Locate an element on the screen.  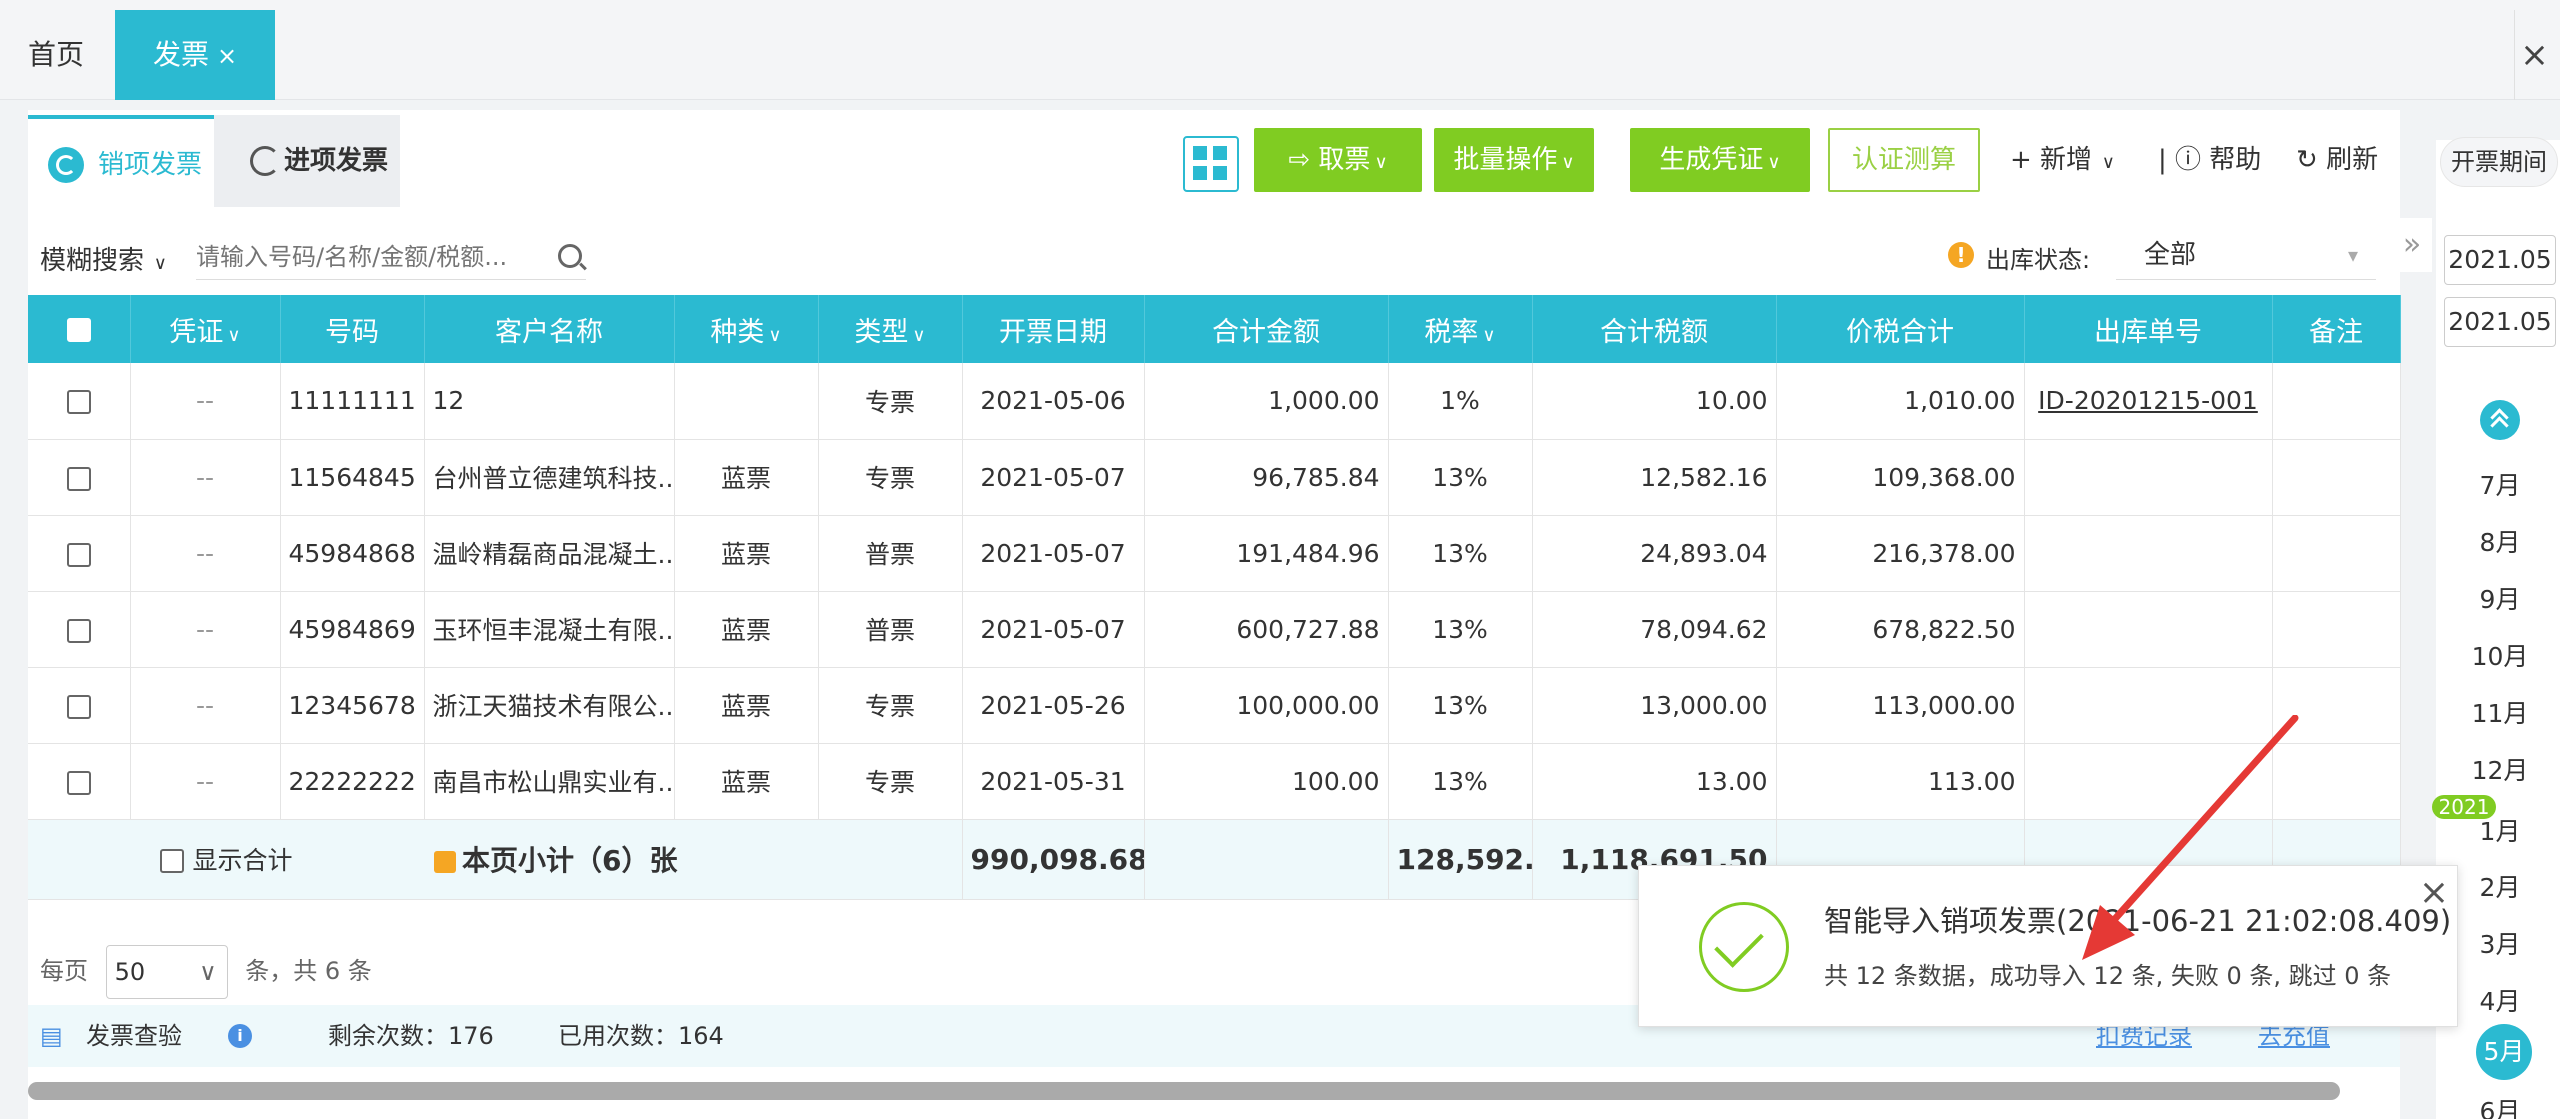
search-mode-dropdown: 模糊搜索 ∨ is located at coordinates (103, 258).